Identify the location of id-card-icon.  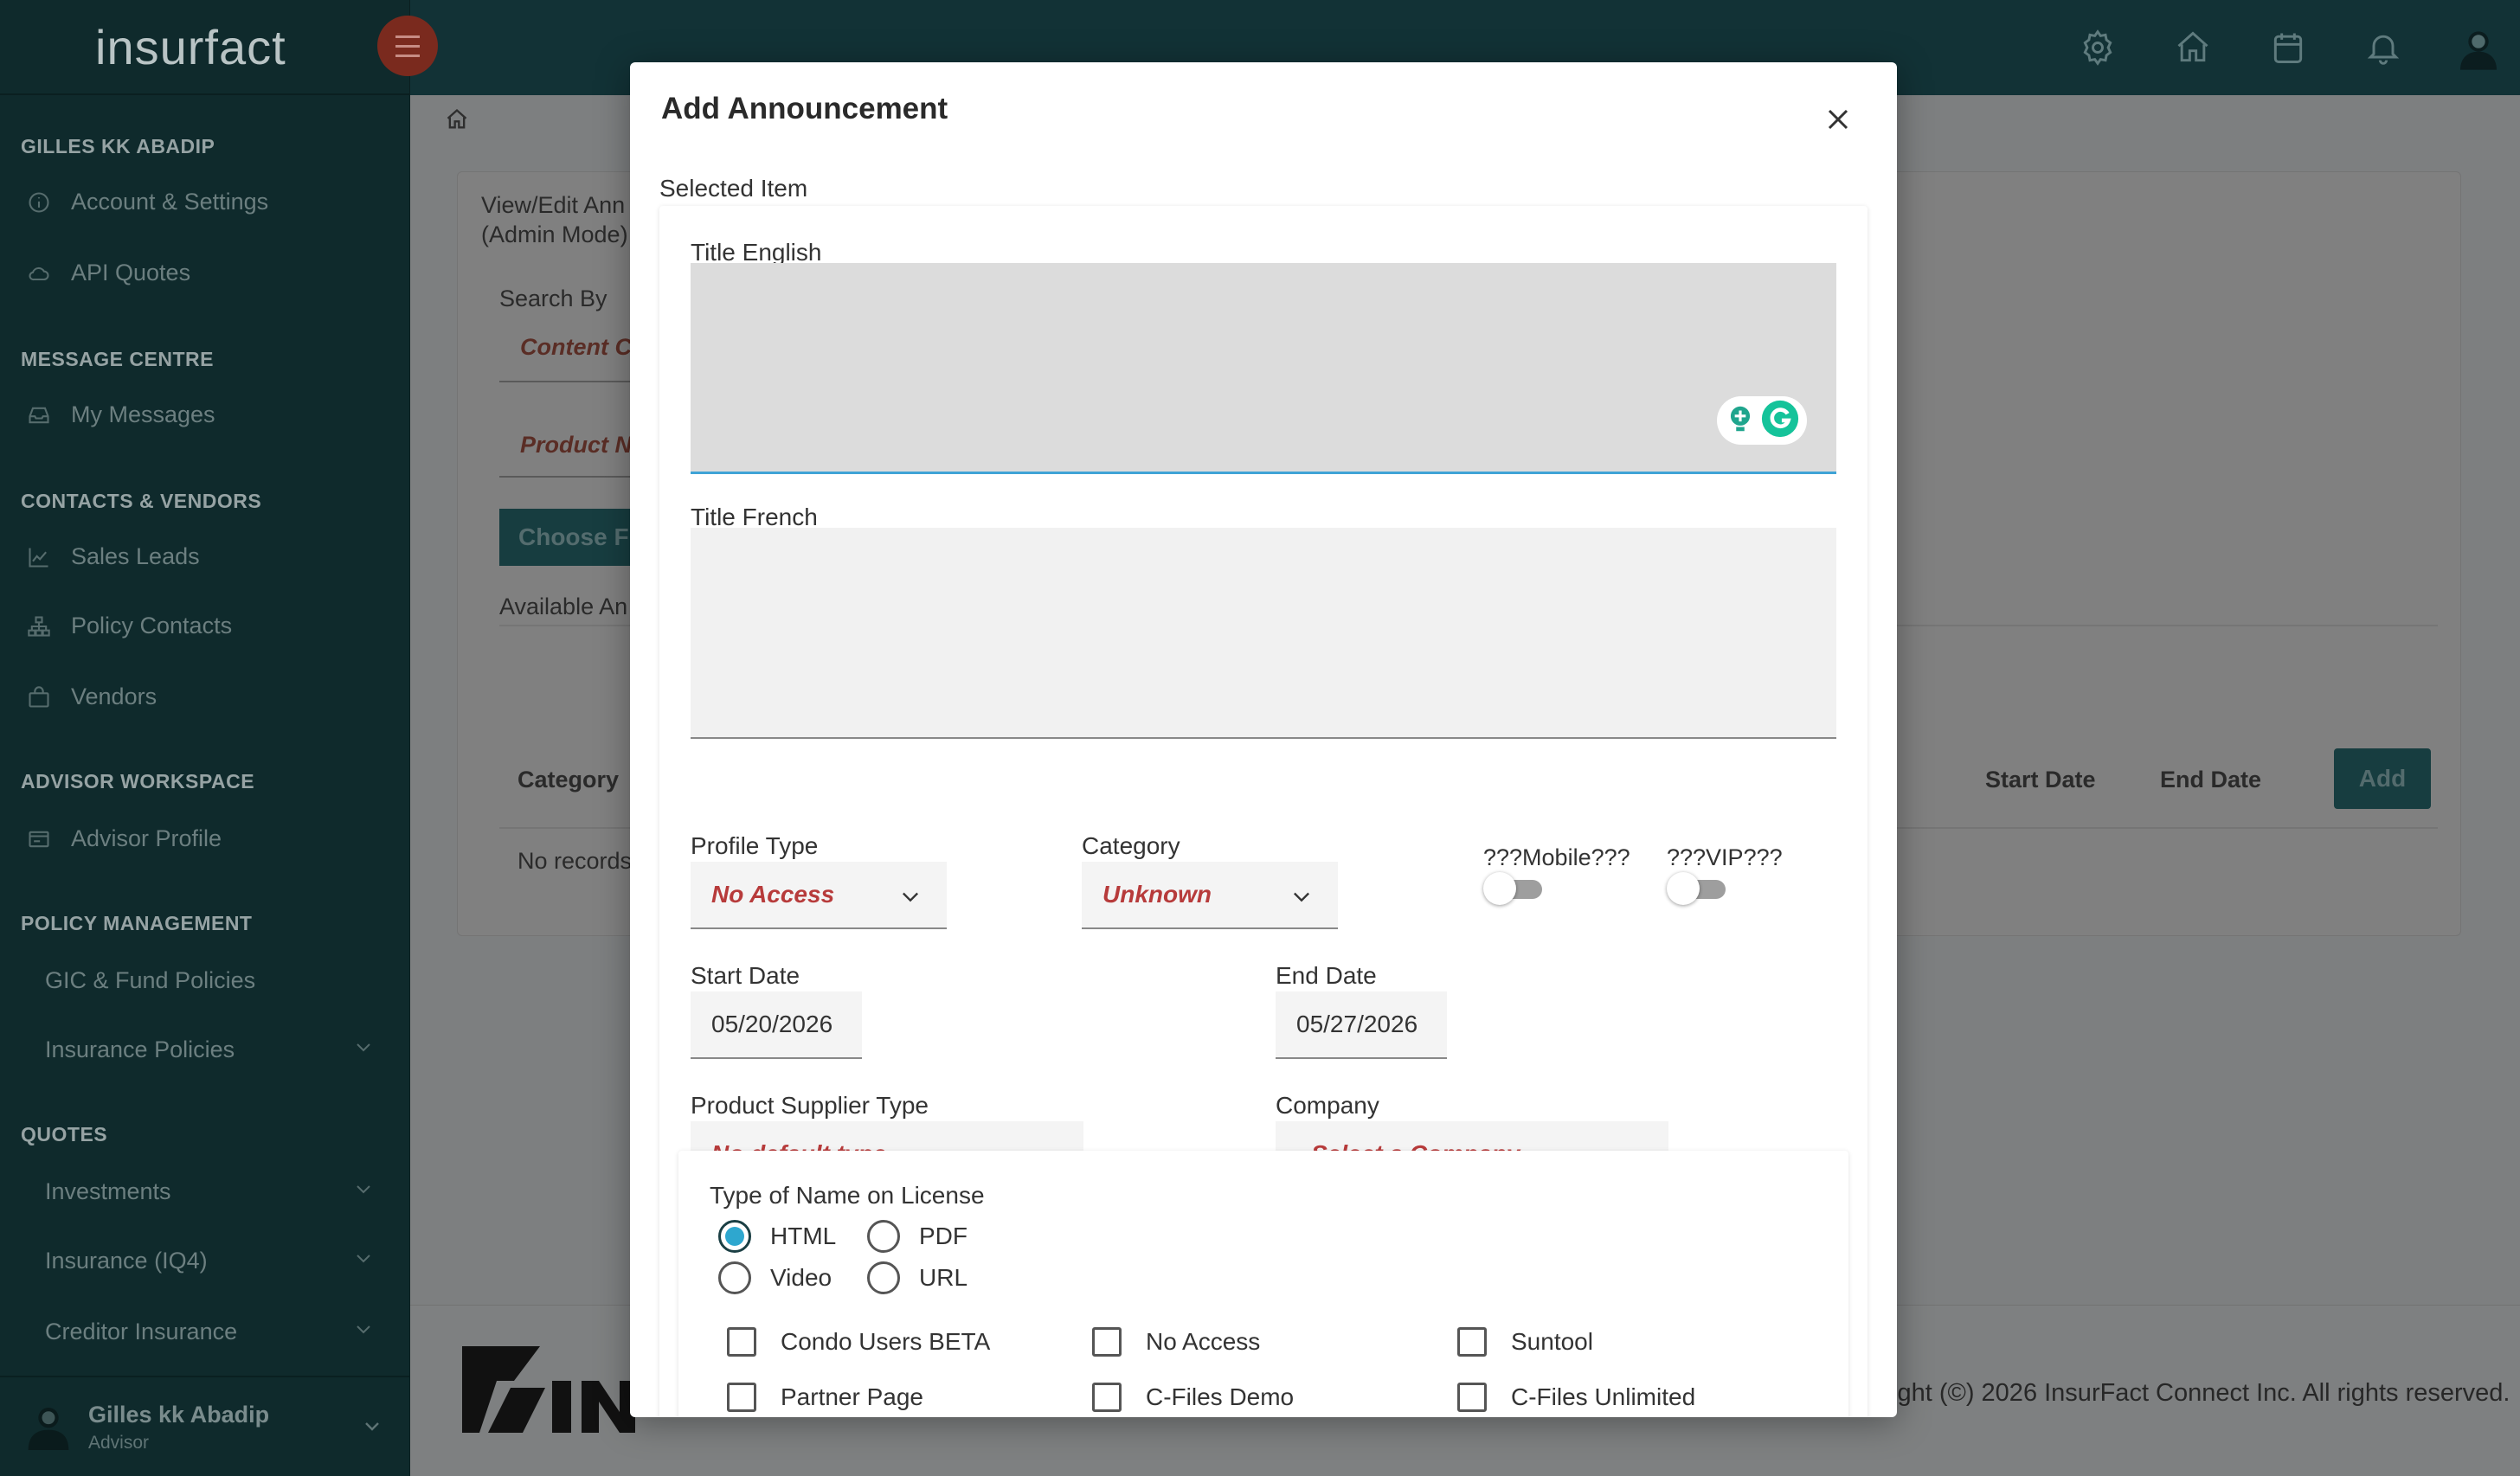
(39, 839).